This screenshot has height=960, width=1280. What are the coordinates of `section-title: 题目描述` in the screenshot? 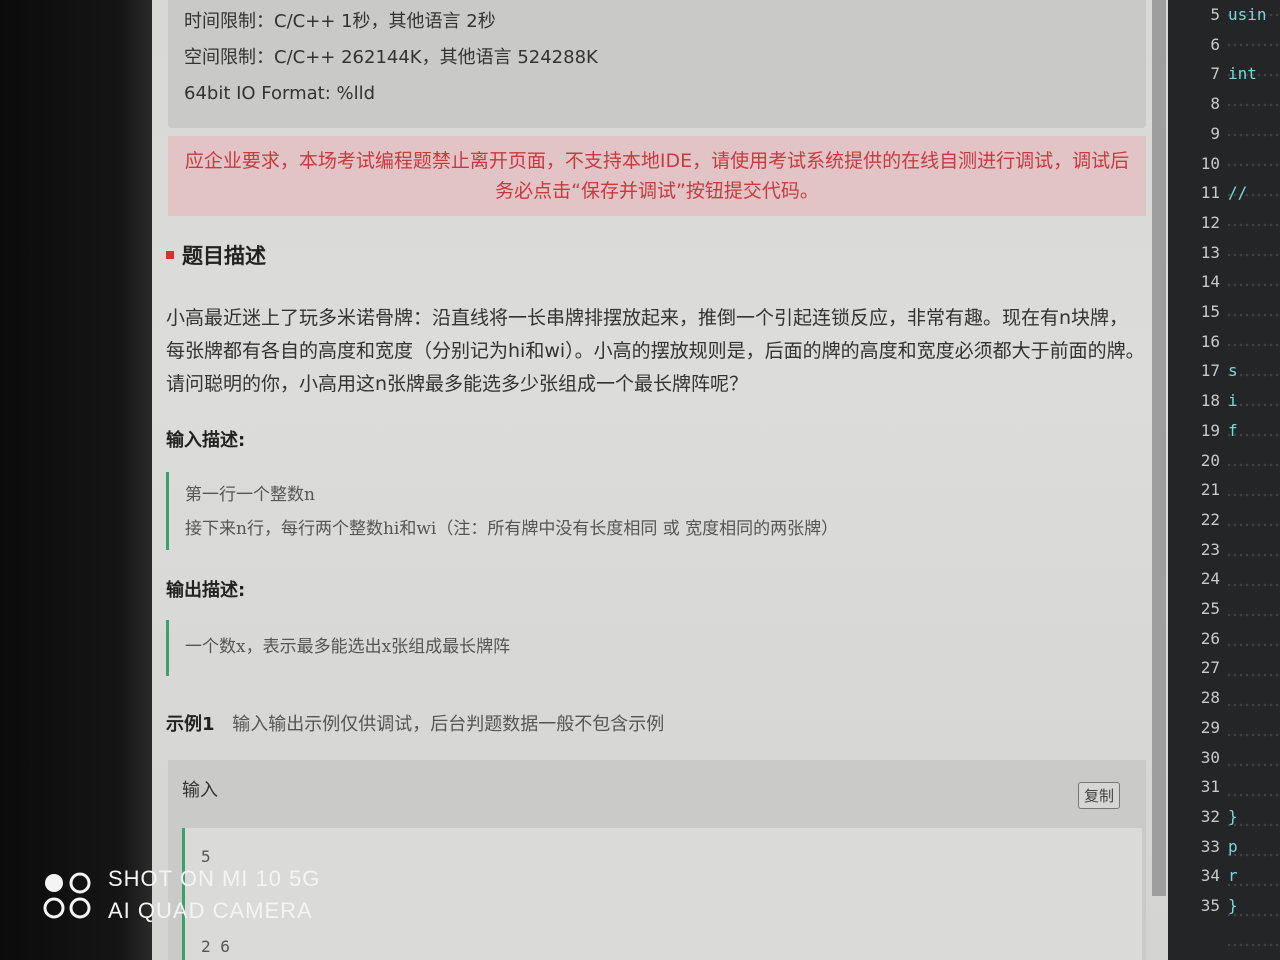 It's located at (216, 255).